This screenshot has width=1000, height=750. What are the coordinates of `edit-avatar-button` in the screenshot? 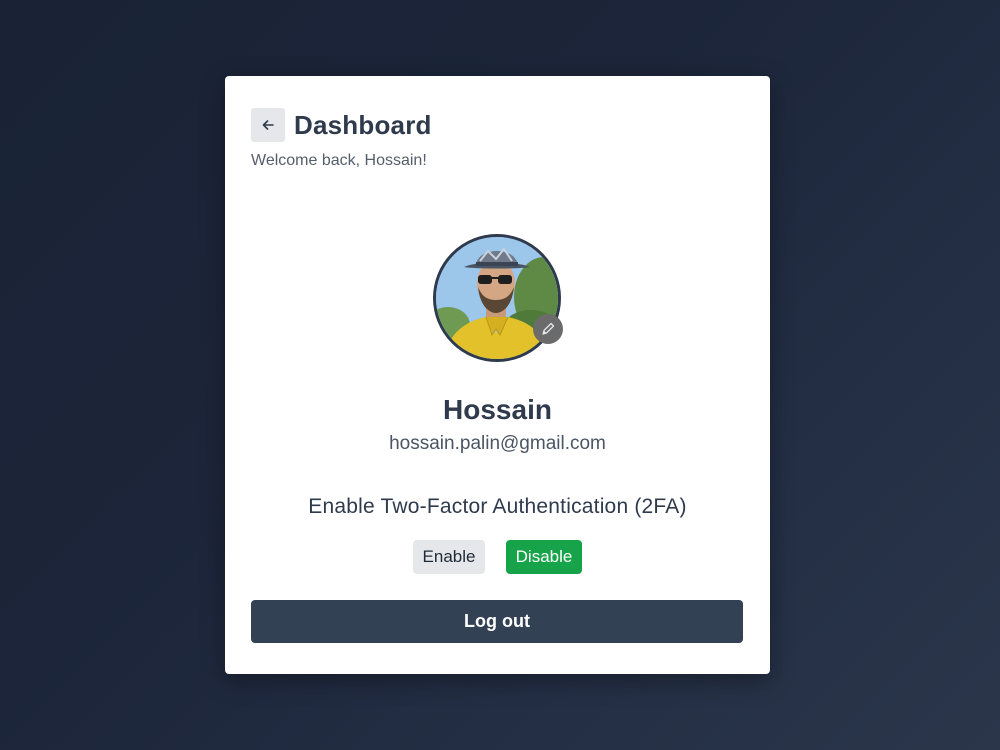 It's located at (548, 329).